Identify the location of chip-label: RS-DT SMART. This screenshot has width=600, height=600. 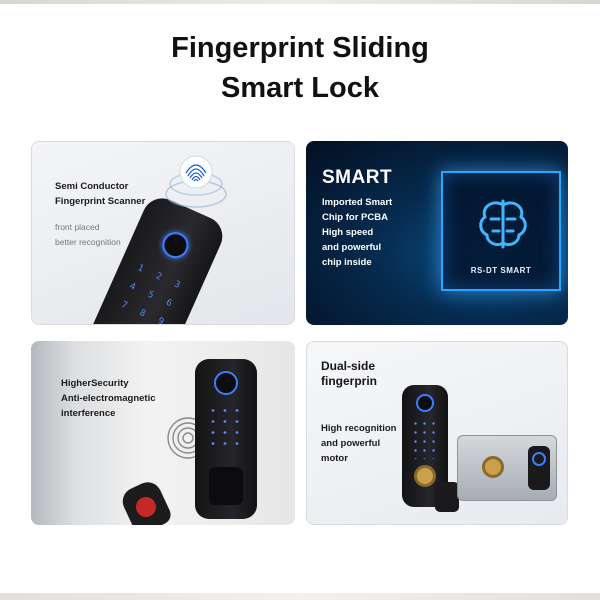
(501, 270).